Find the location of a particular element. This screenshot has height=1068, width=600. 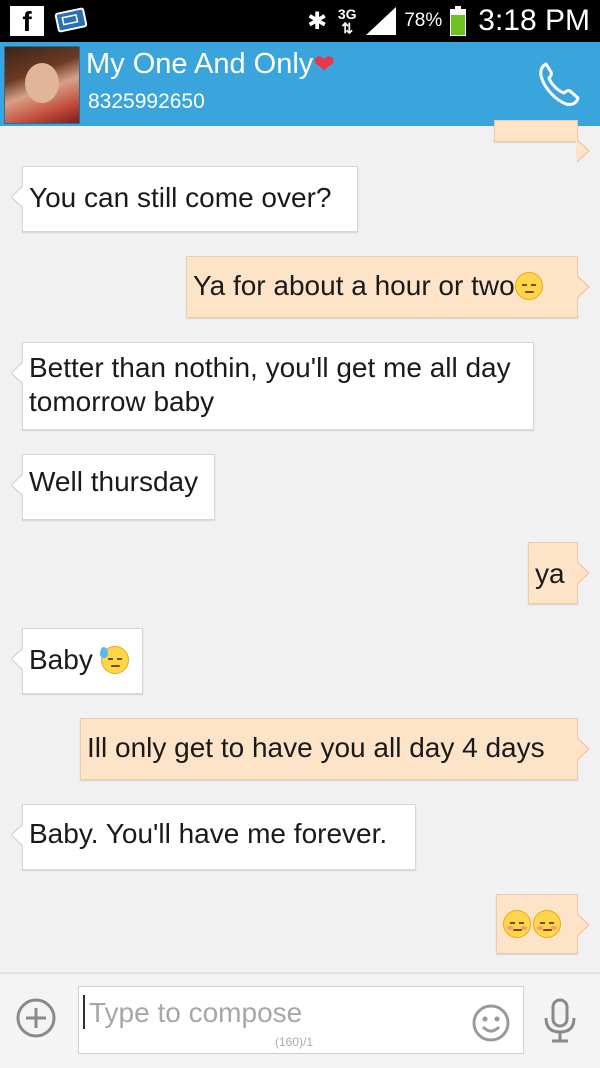

battery-icon is located at coordinates (458, 21).